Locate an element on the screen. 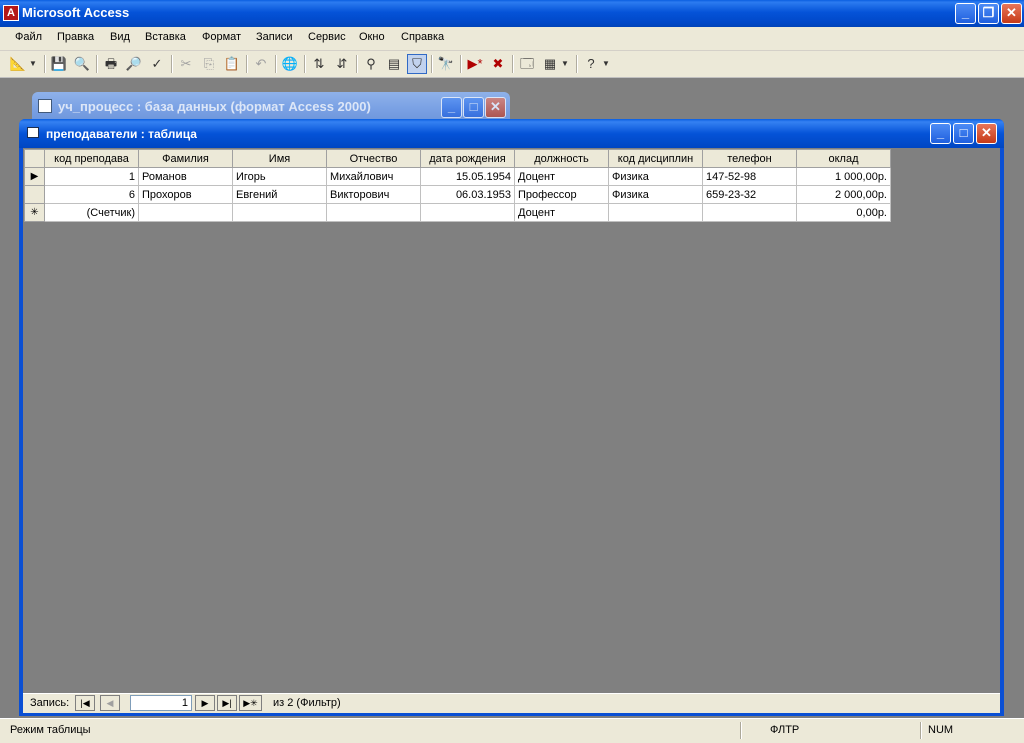 The height and width of the screenshot is (743, 1024). restore-button: ❐ is located at coordinates (988, 13).